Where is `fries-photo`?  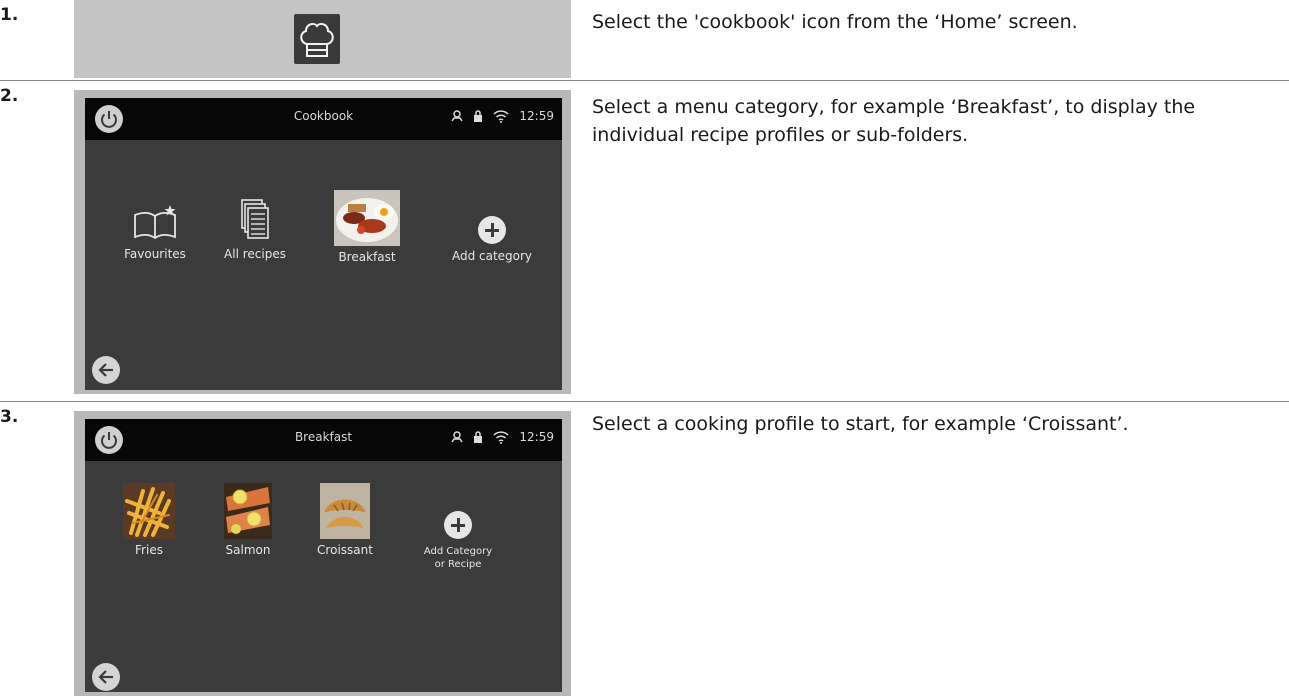
fries-photo is located at coordinates (149, 511).